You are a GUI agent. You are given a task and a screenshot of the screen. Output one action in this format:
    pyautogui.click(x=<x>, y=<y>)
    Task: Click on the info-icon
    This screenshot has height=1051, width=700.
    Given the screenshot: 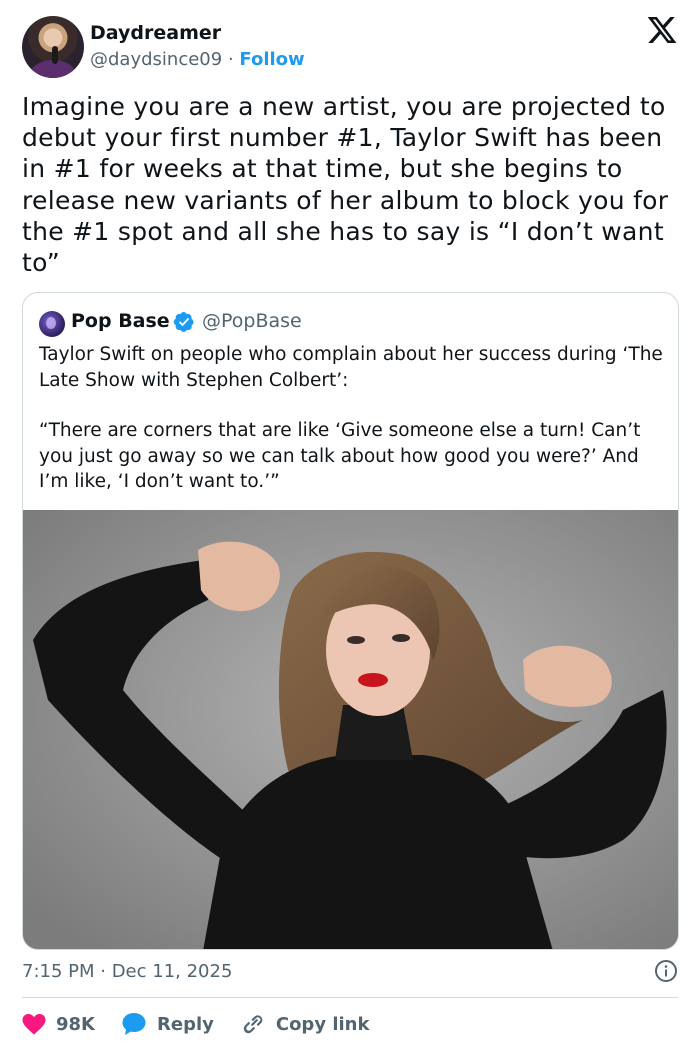 What is the action you would take?
    pyautogui.click(x=666, y=971)
    